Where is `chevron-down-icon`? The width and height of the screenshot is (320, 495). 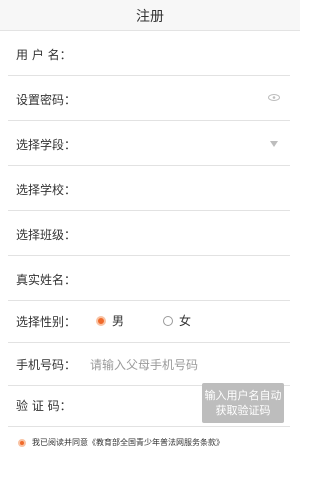 chevron-down-icon is located at coordinates (274, 144).